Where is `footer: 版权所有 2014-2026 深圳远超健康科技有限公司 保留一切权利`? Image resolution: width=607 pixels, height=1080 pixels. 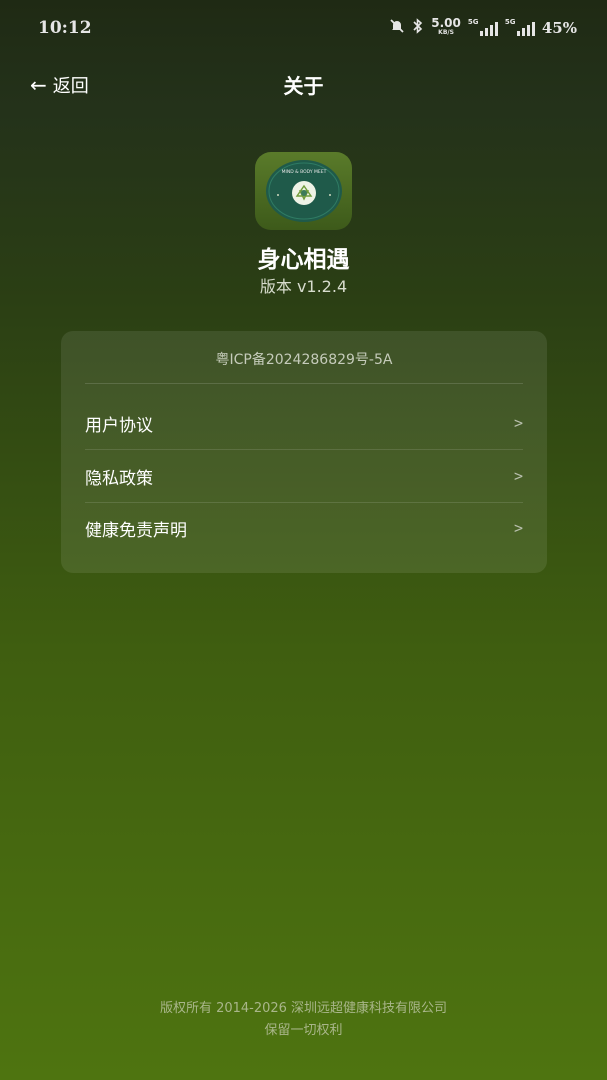 footer: 版权所有 2014-2026 深圳远超健康科技有限公司 保留一切权利 is located at coordinates (303, 1020).